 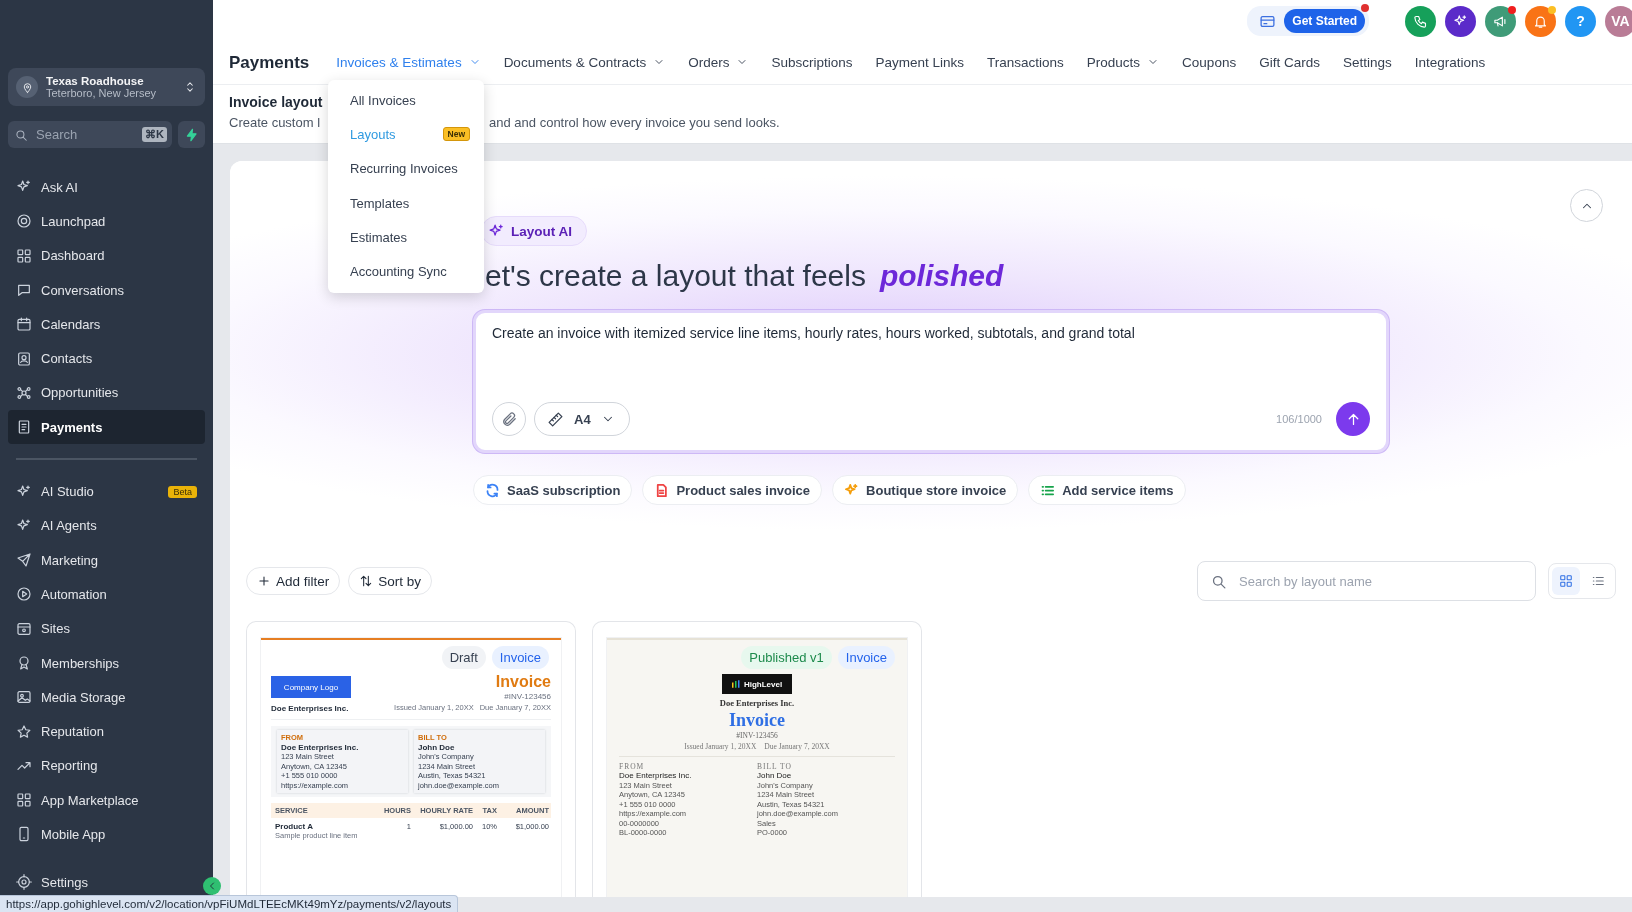 I want to click on menu-item: Estimates, so click(x=406, y=237).